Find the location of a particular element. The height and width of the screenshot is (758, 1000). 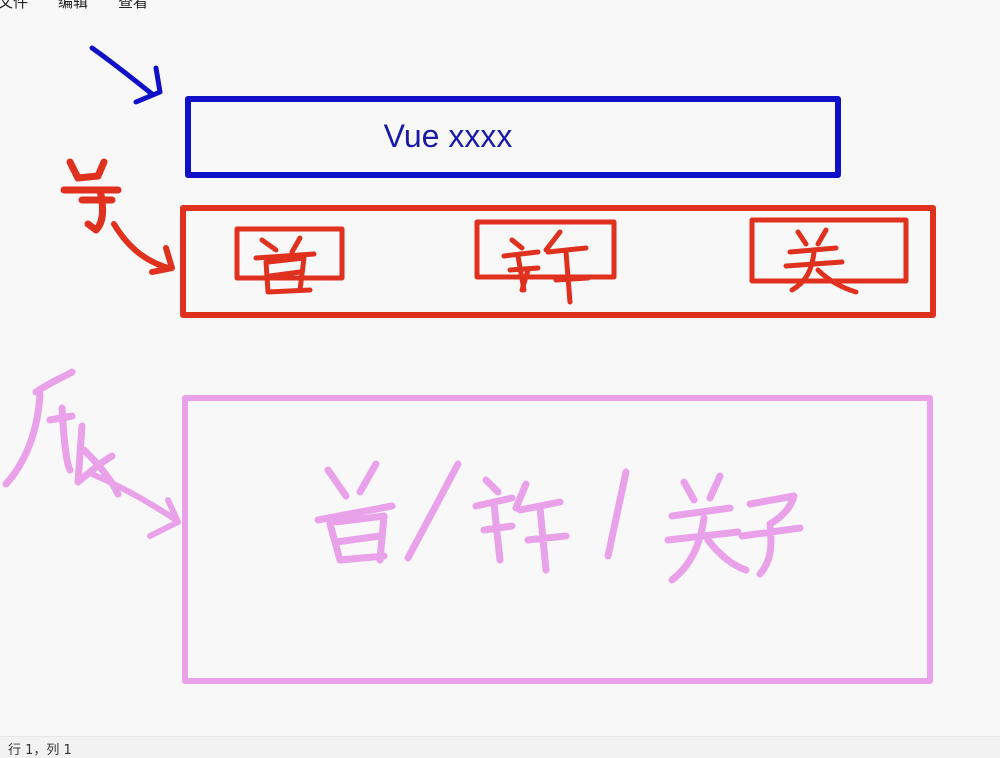

header-box-text: Vue xxxx is located at coordinates (448, 136).